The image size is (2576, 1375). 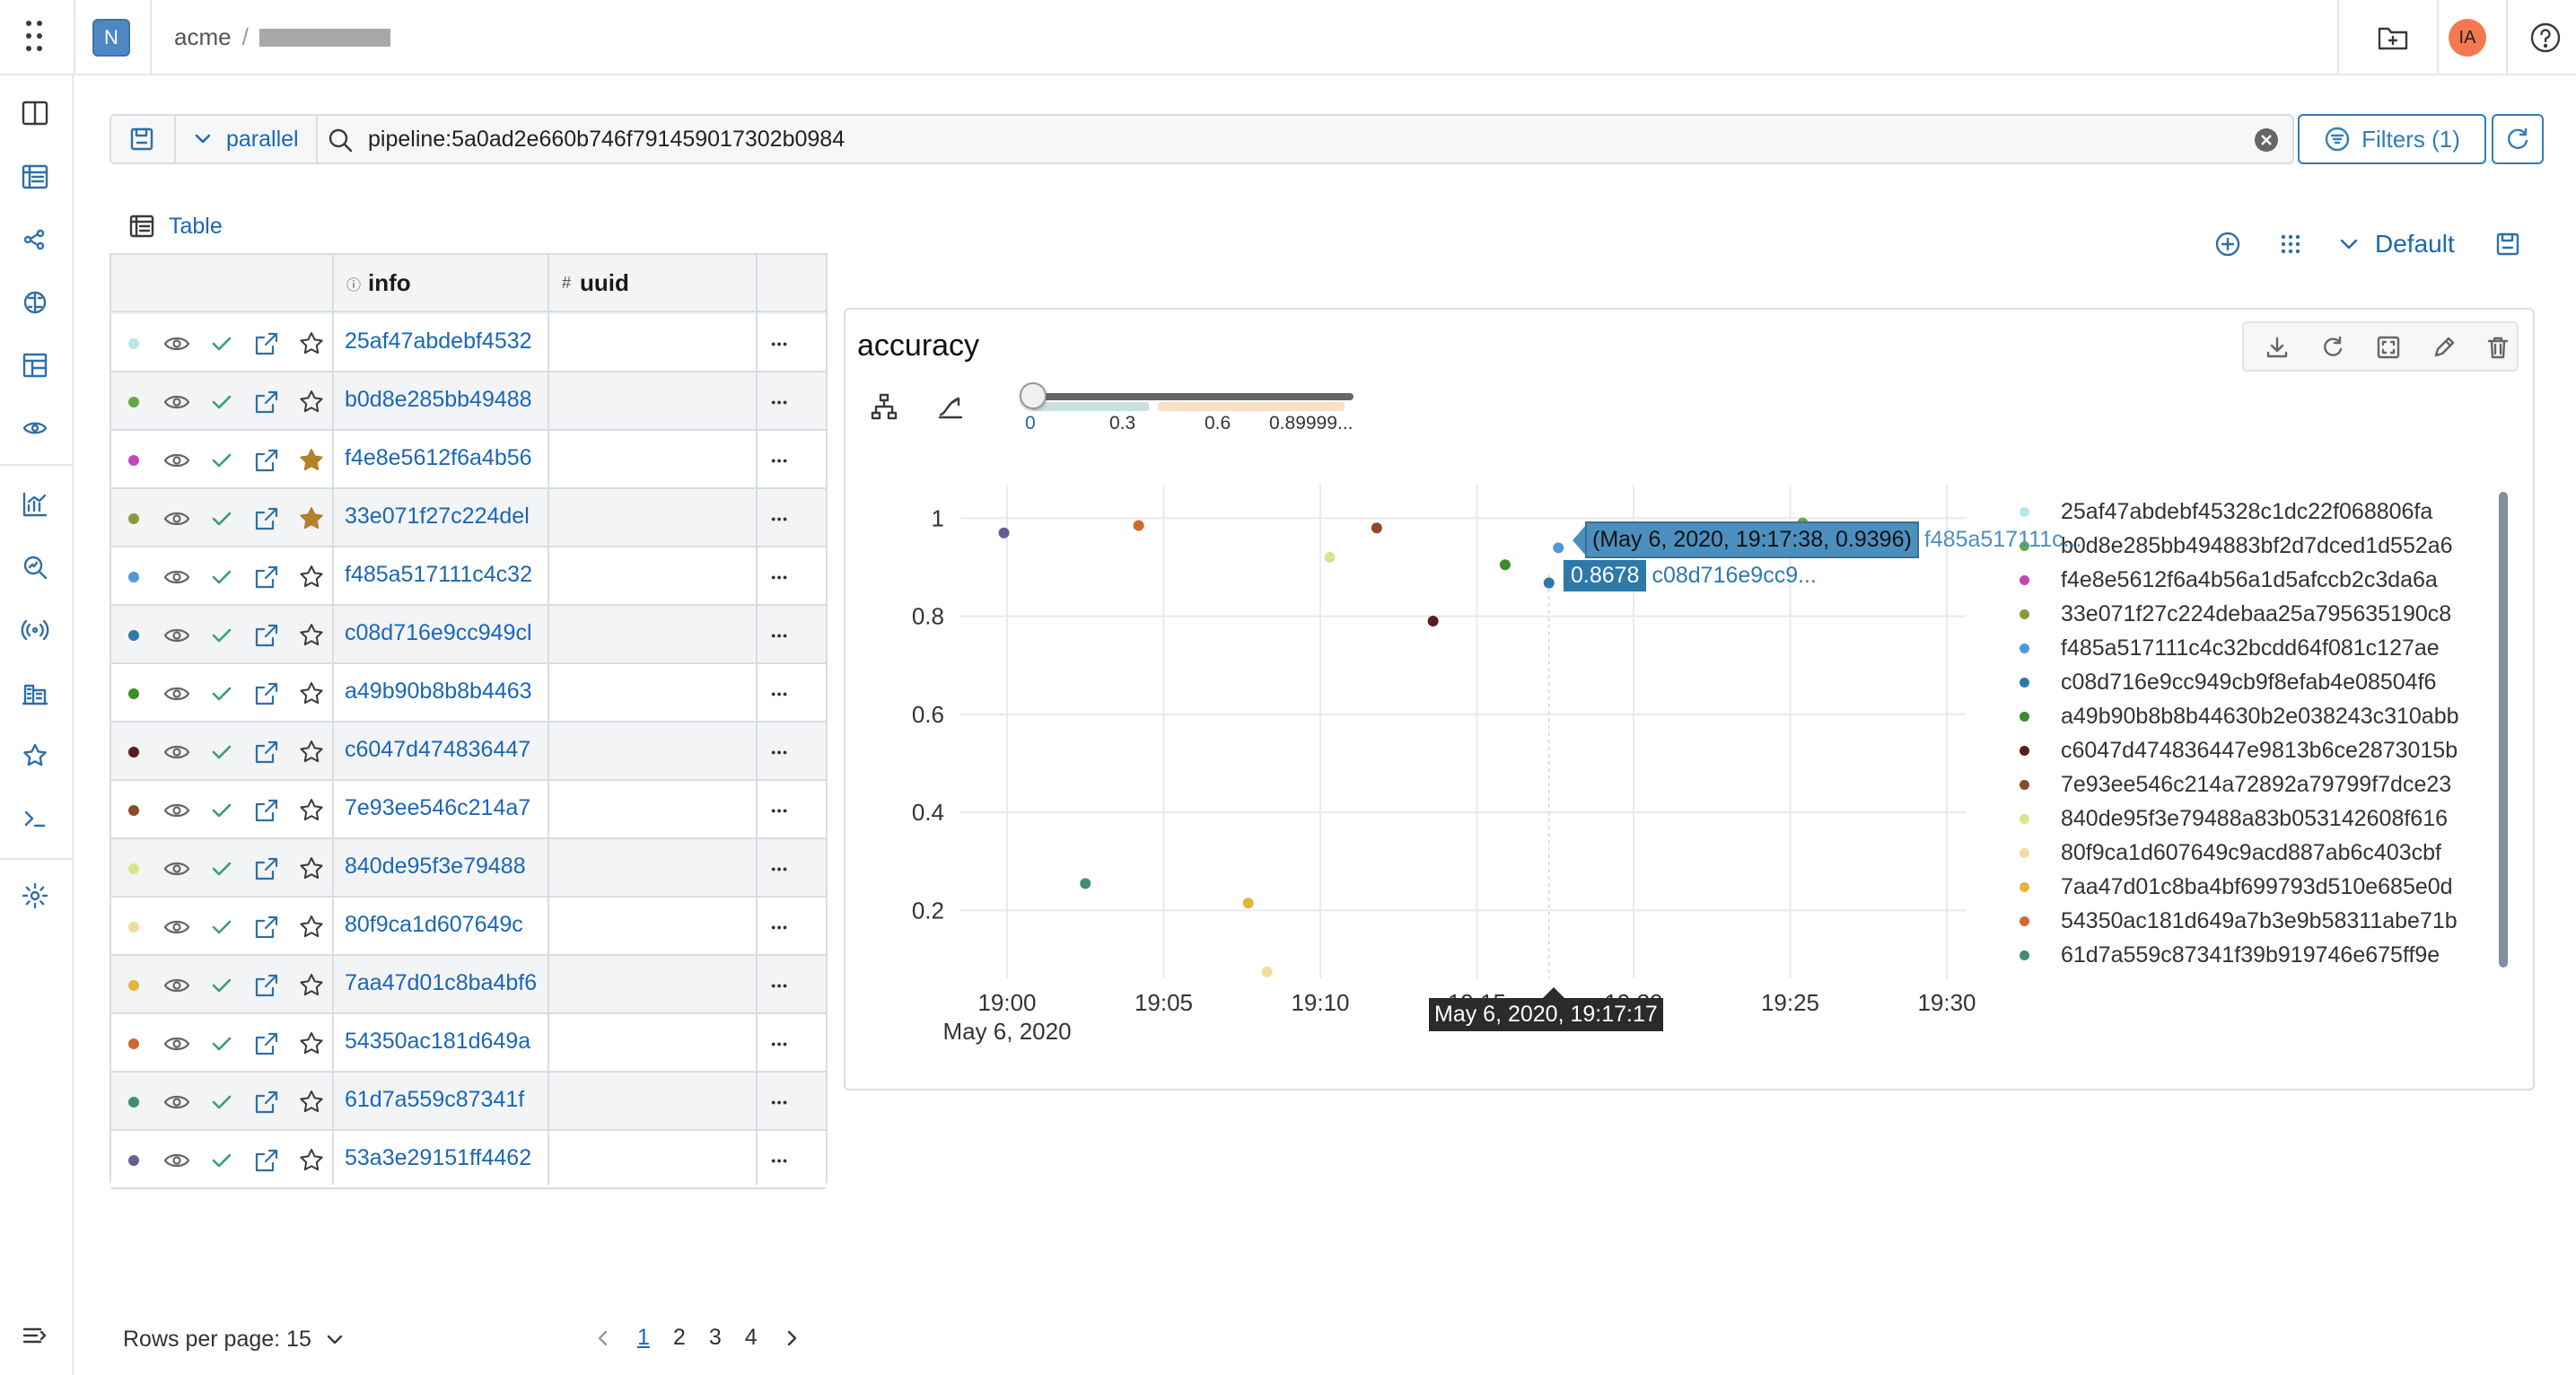 What do you see at coordinates (35, 177) in the screenshot?
I see `table-icon` at bounding box center [35, 177].